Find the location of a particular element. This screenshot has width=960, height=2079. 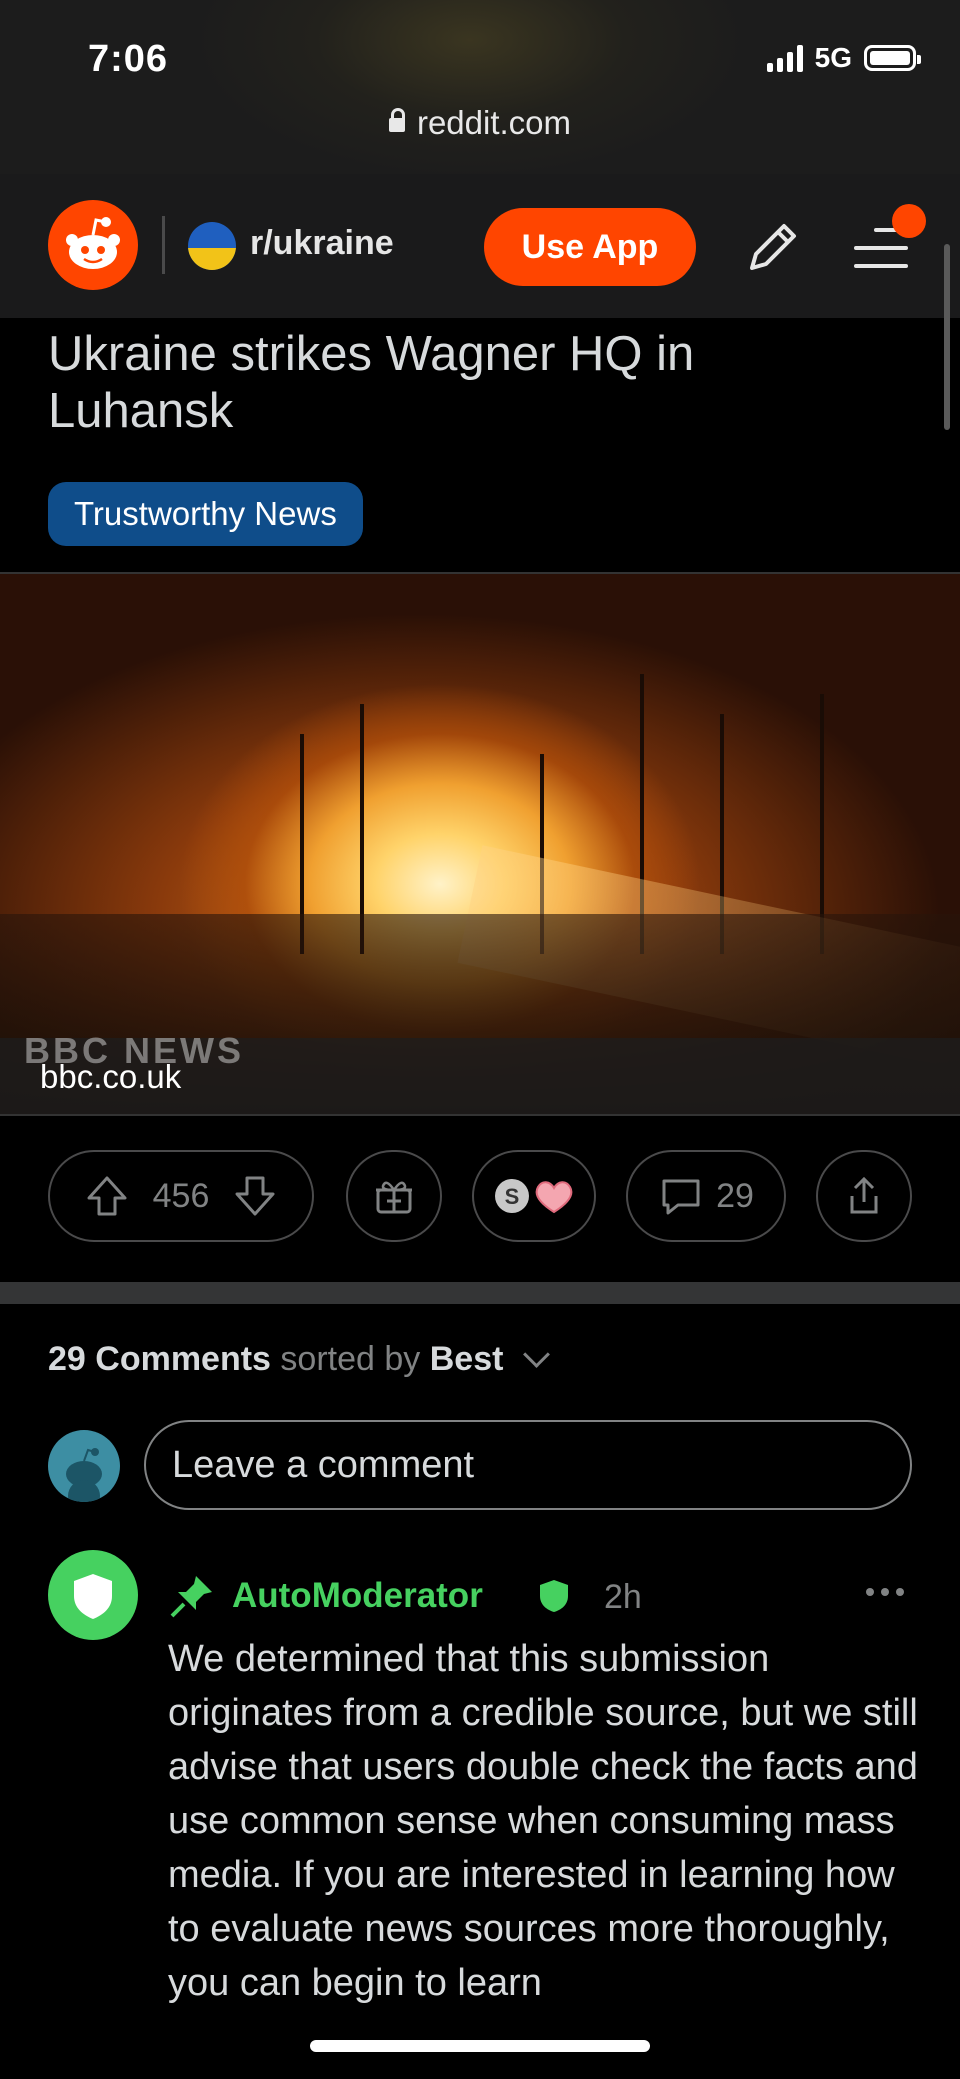

home-indicator is located at coordinates (480, 2046).